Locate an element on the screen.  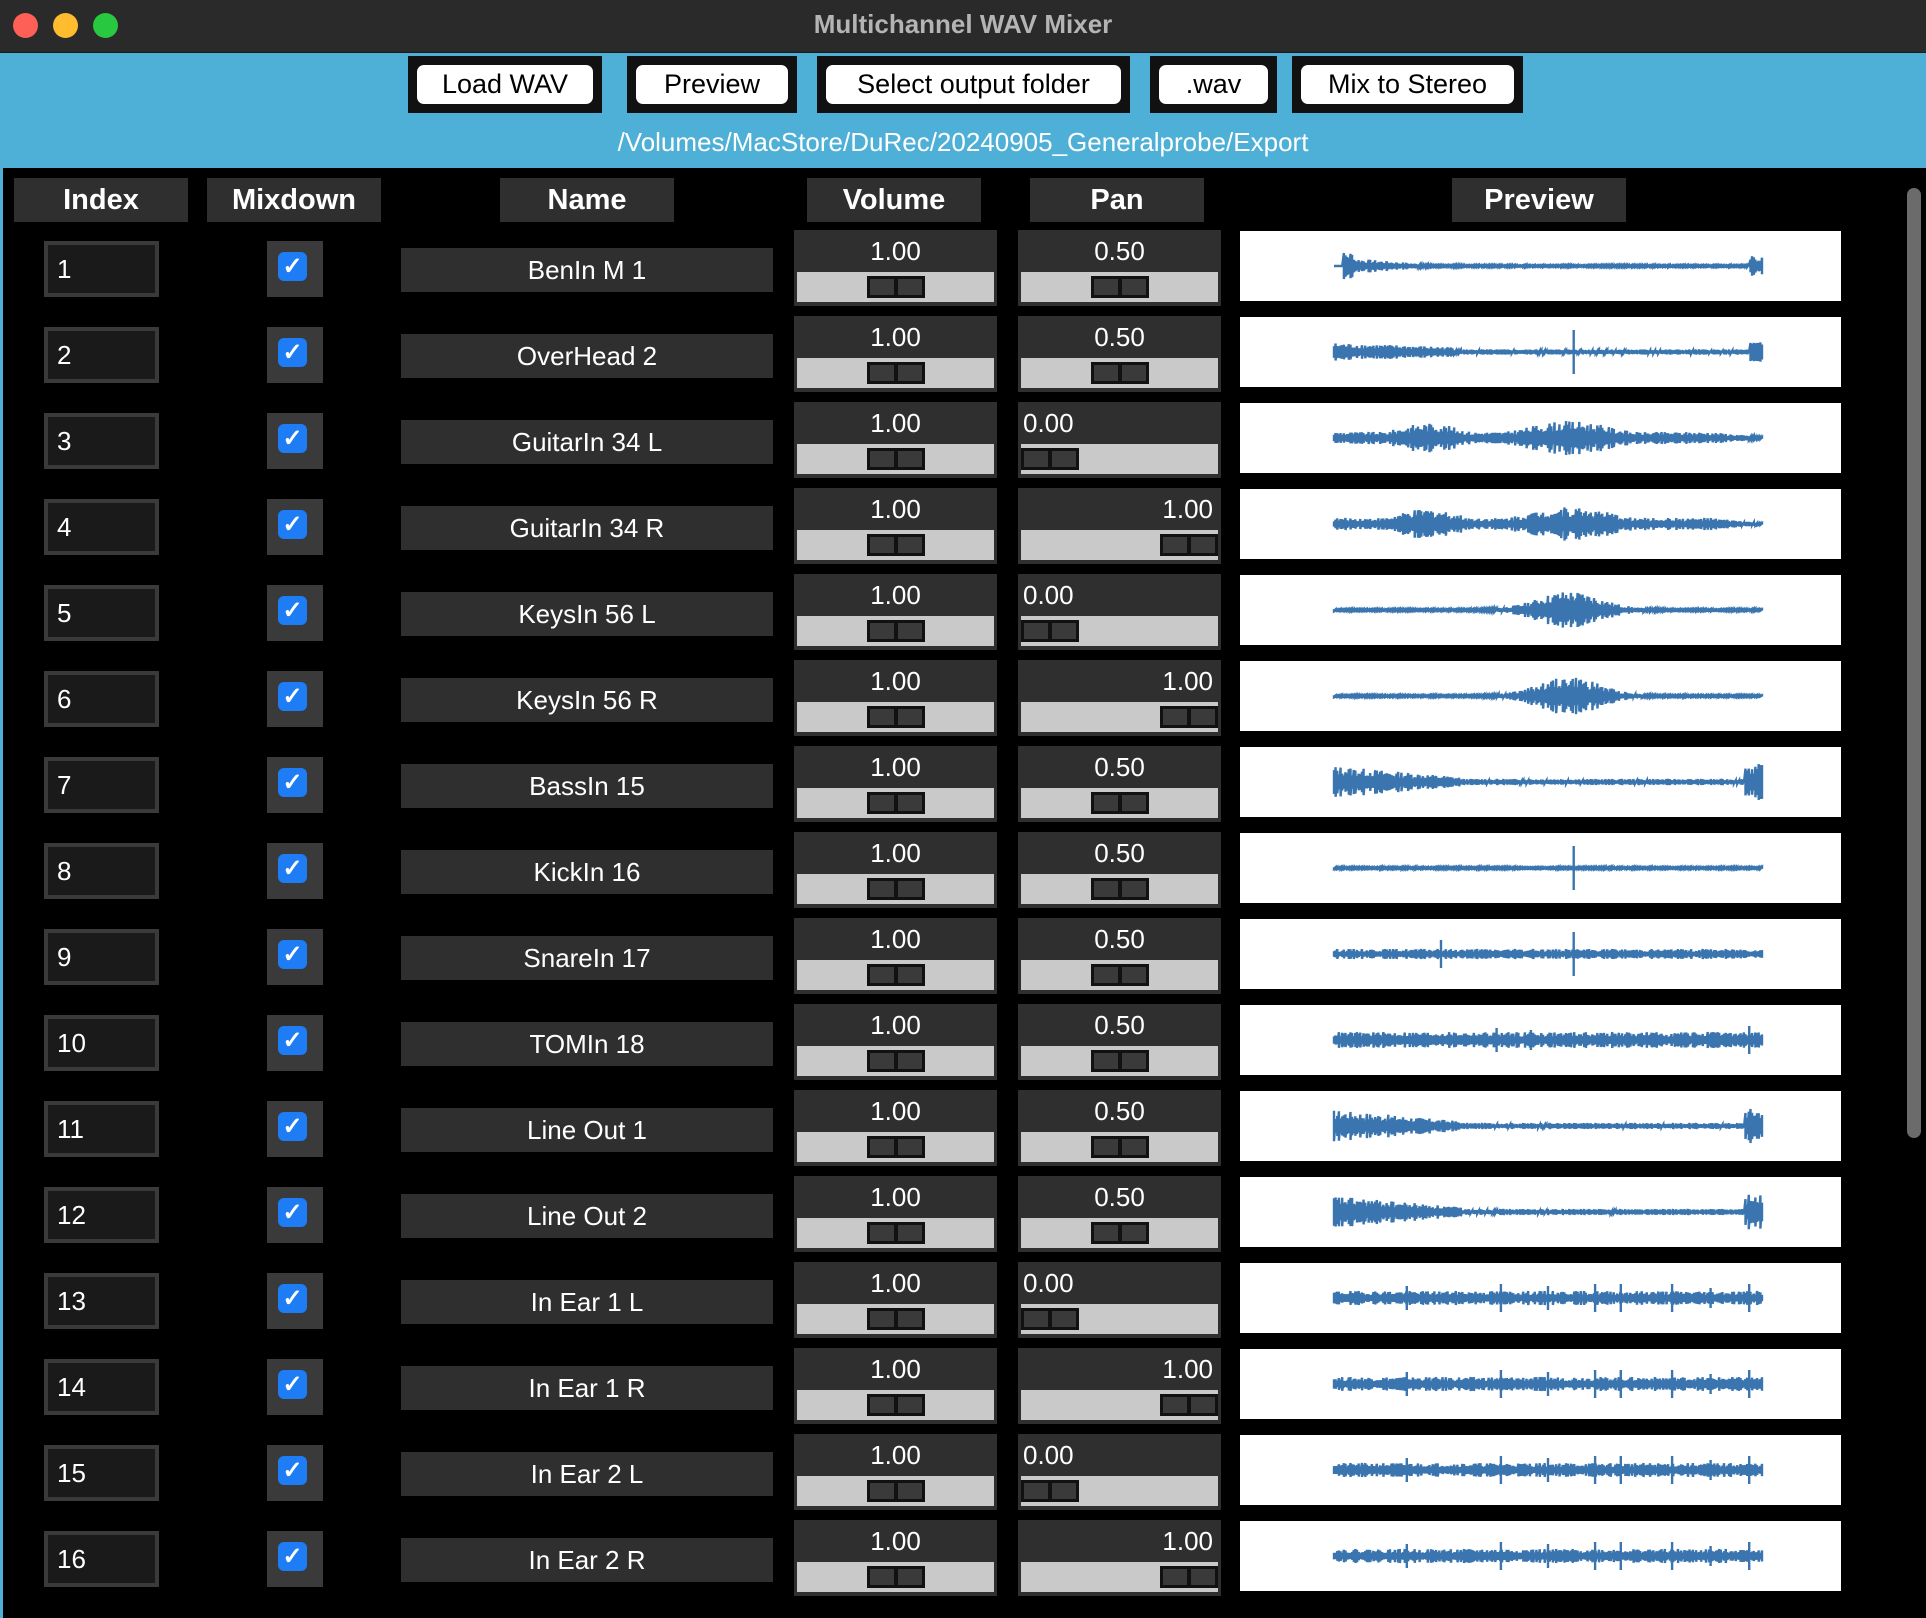
index-field: 5 is located at coordinates (101, 613).